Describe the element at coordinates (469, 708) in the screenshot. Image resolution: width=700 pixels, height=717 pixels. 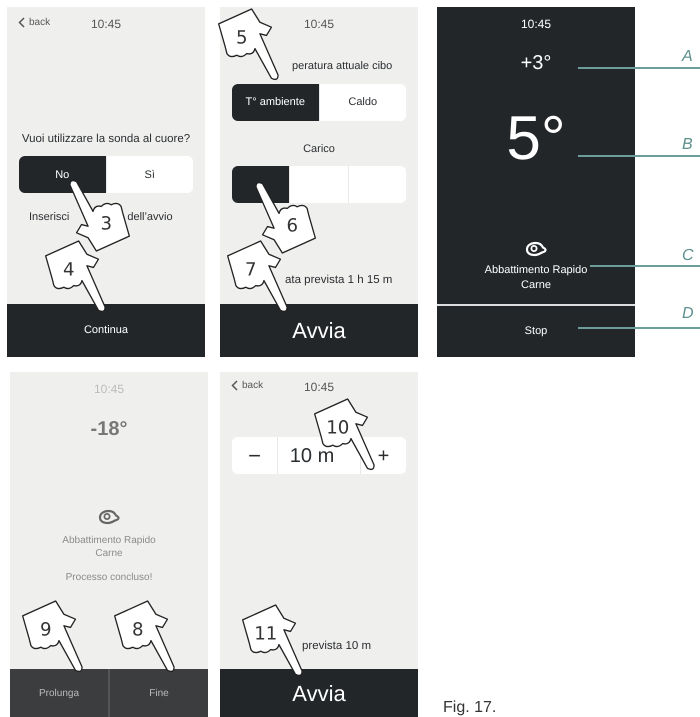
I see `figure-caption: Fig. 17.` at that location.